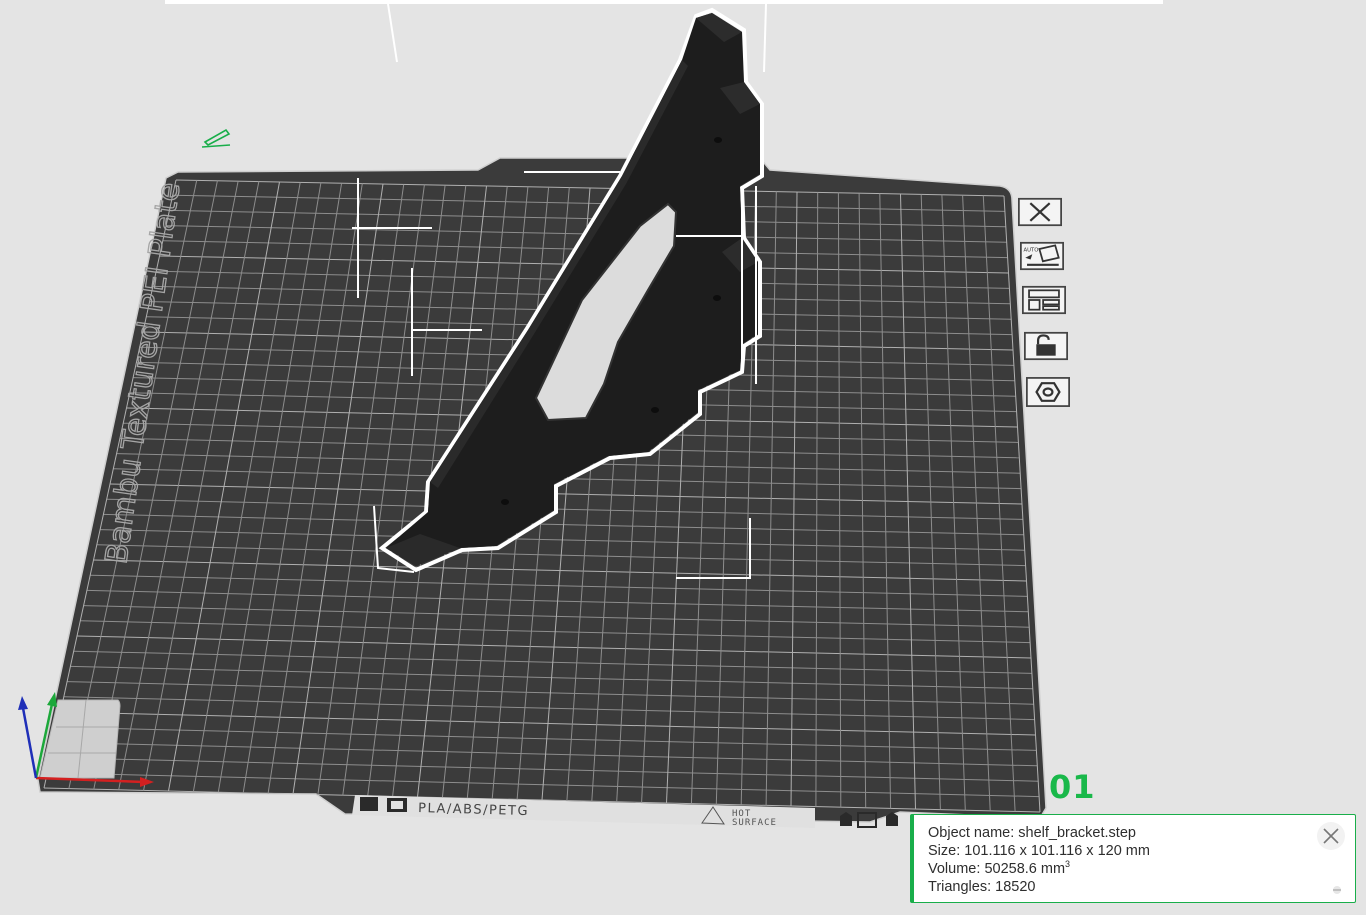  I want to click on top-bar, so click(664, 2).